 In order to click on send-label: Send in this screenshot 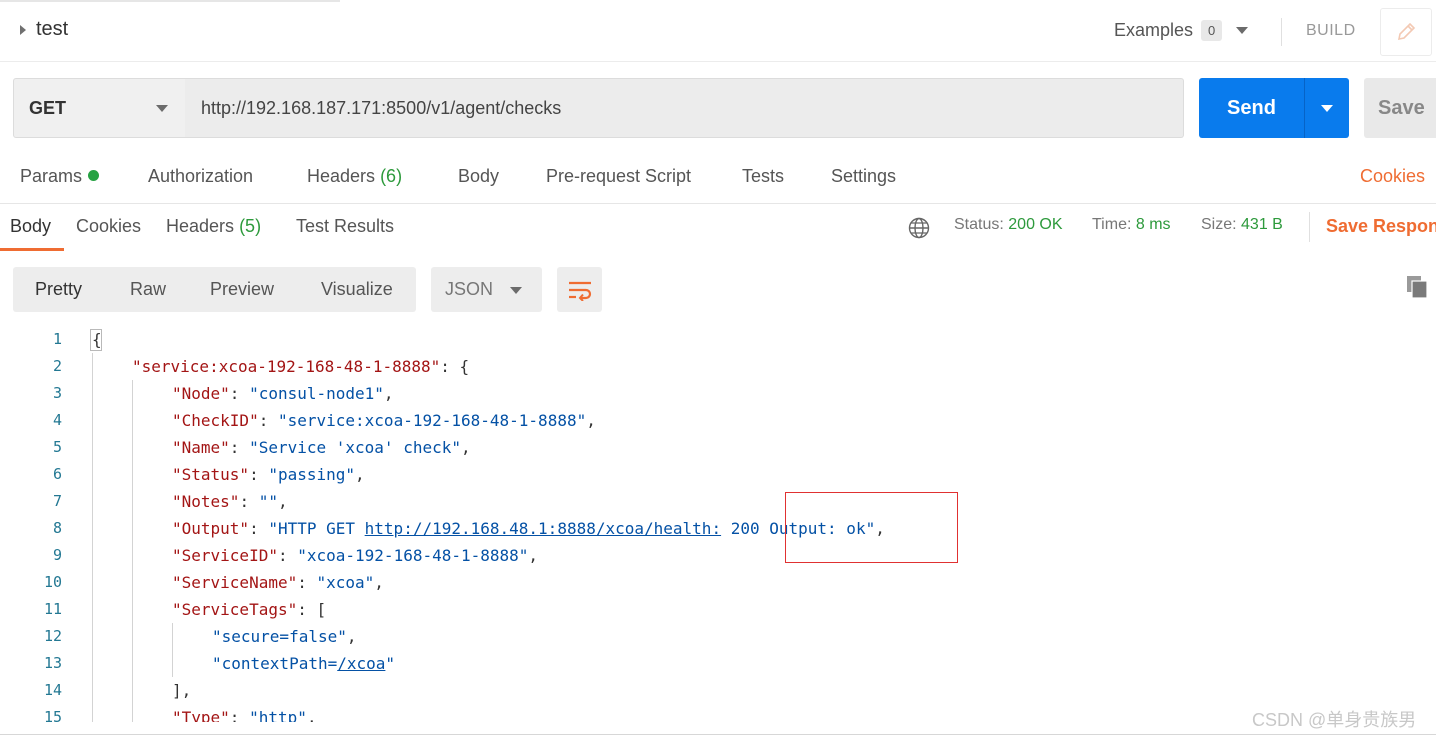, I will do `click(1251, 108)`.